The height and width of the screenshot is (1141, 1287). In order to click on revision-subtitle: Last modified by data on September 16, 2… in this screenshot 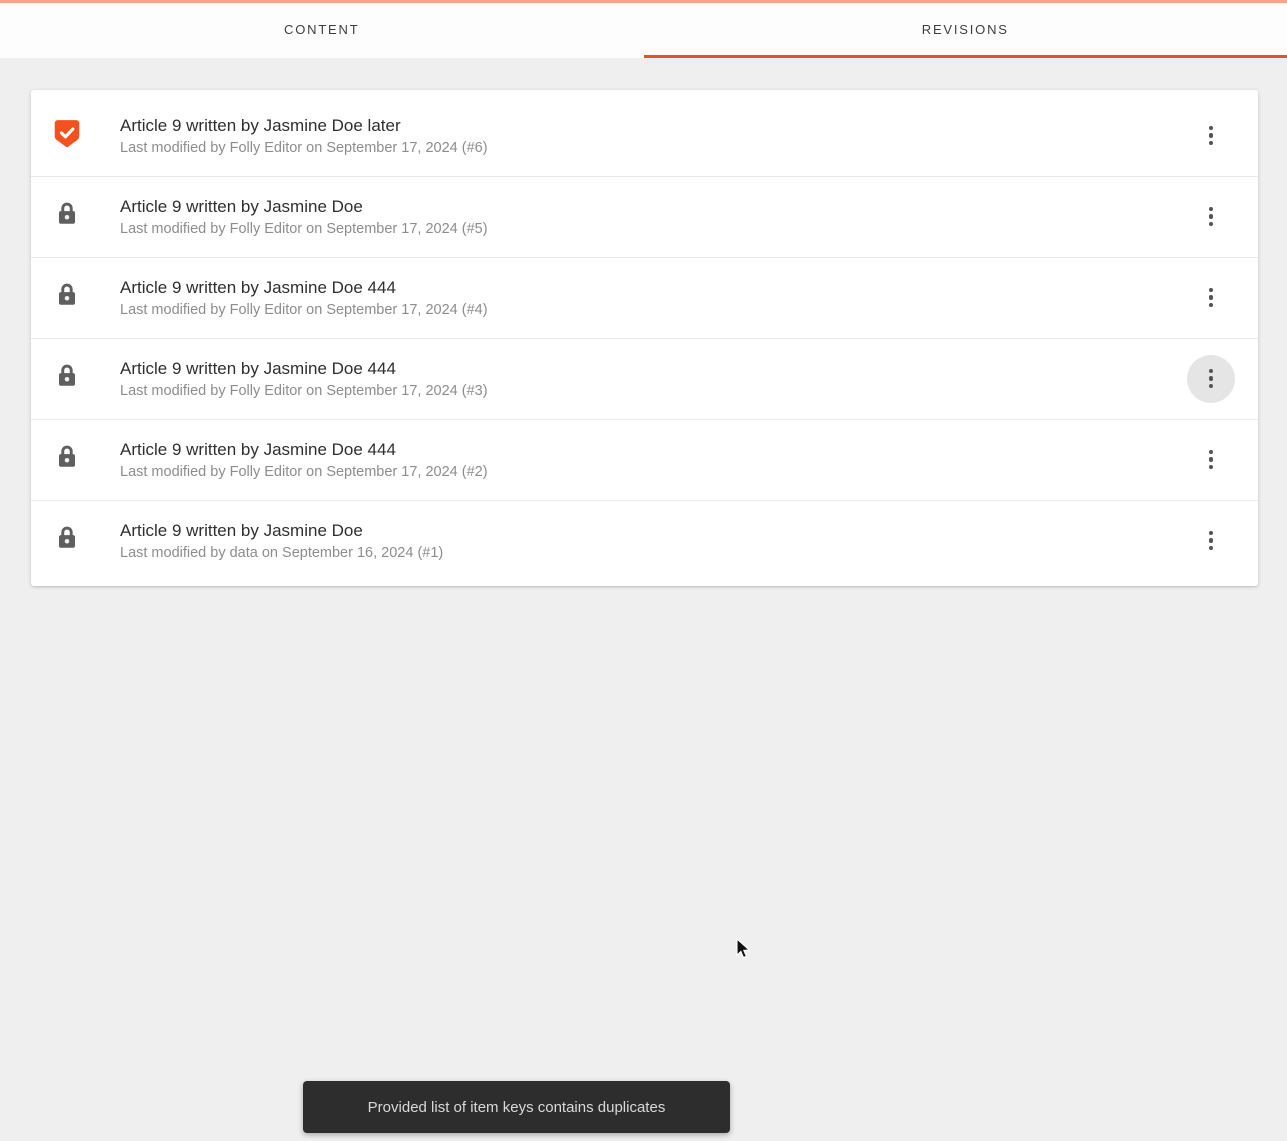, I will do `click(282, 552)`.